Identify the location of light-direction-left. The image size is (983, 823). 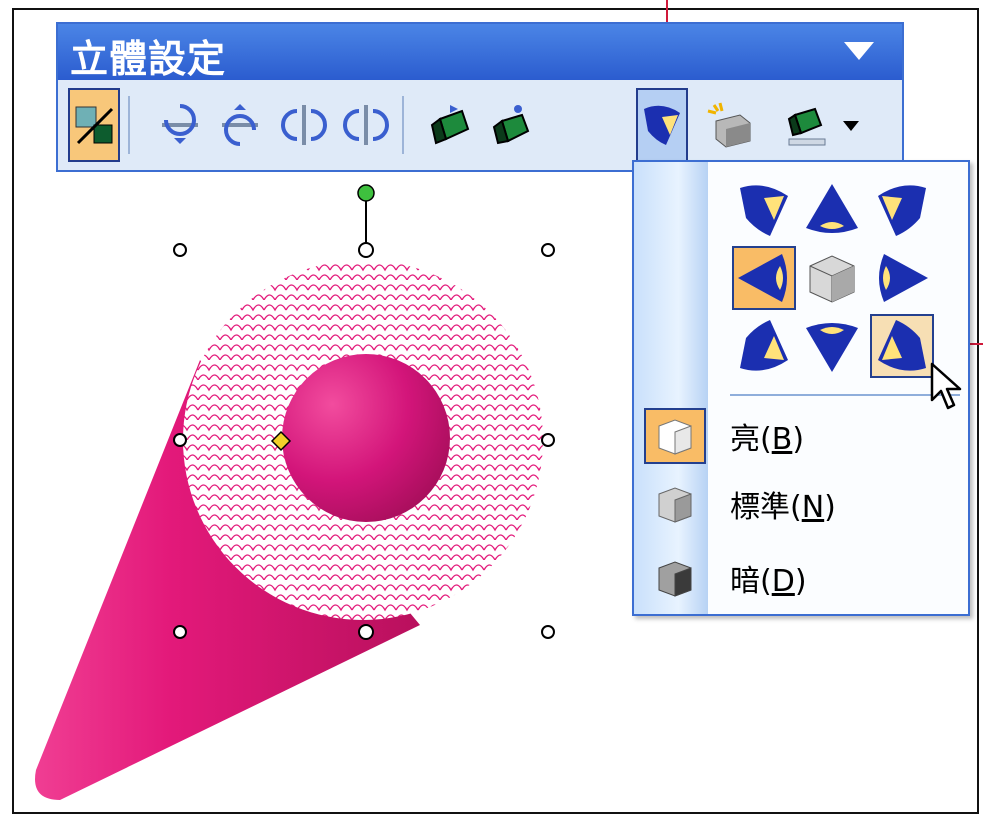
(764, 278).